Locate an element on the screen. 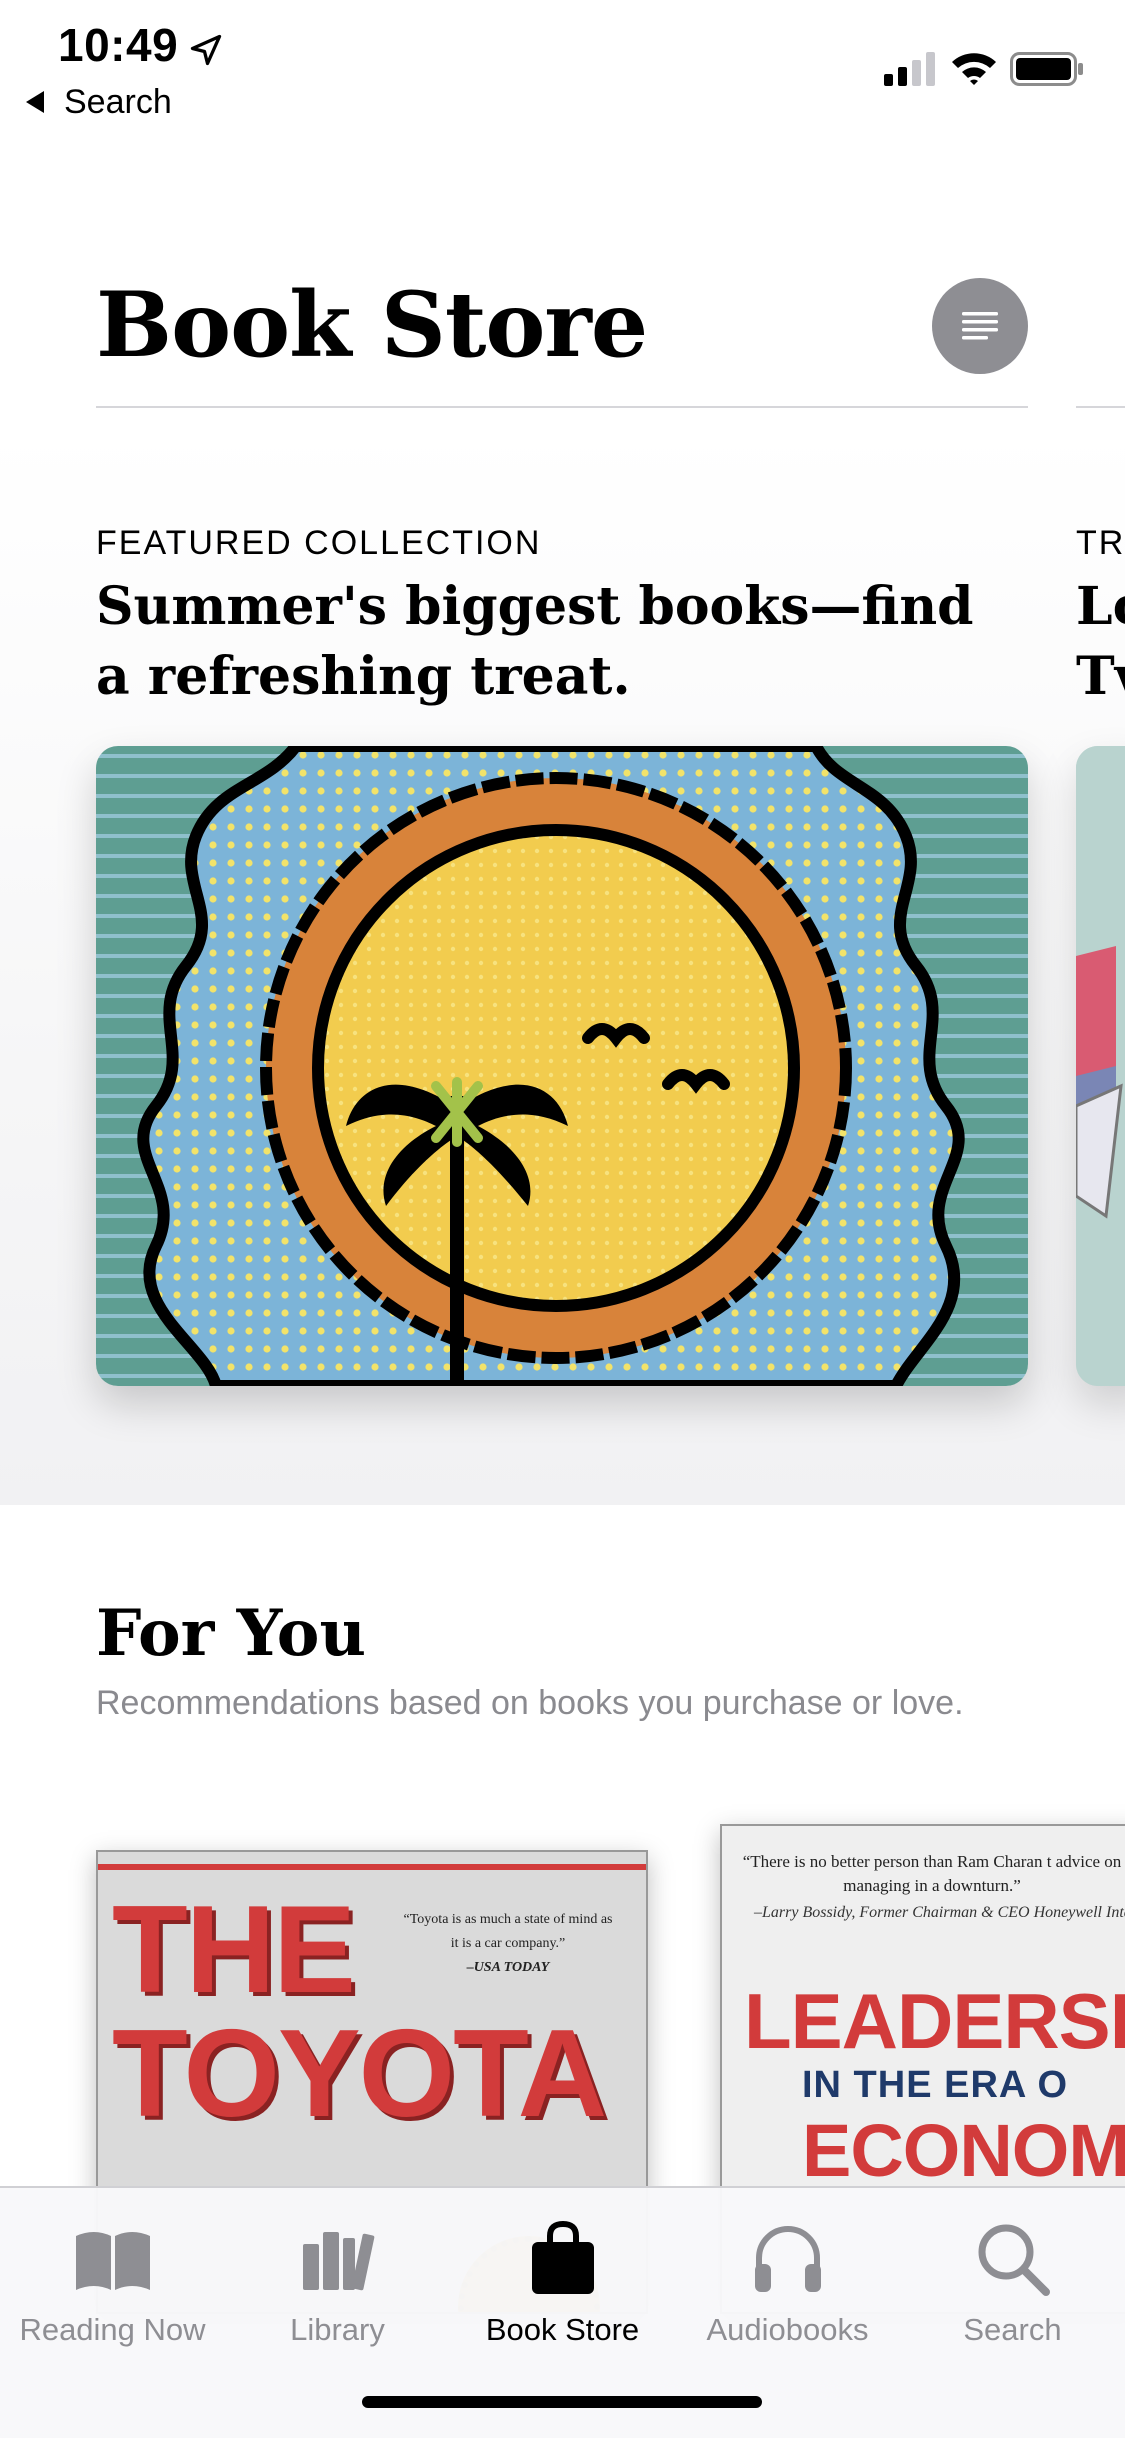  book-title-line2: TOYOTA is located at coordinates (359, 2074).